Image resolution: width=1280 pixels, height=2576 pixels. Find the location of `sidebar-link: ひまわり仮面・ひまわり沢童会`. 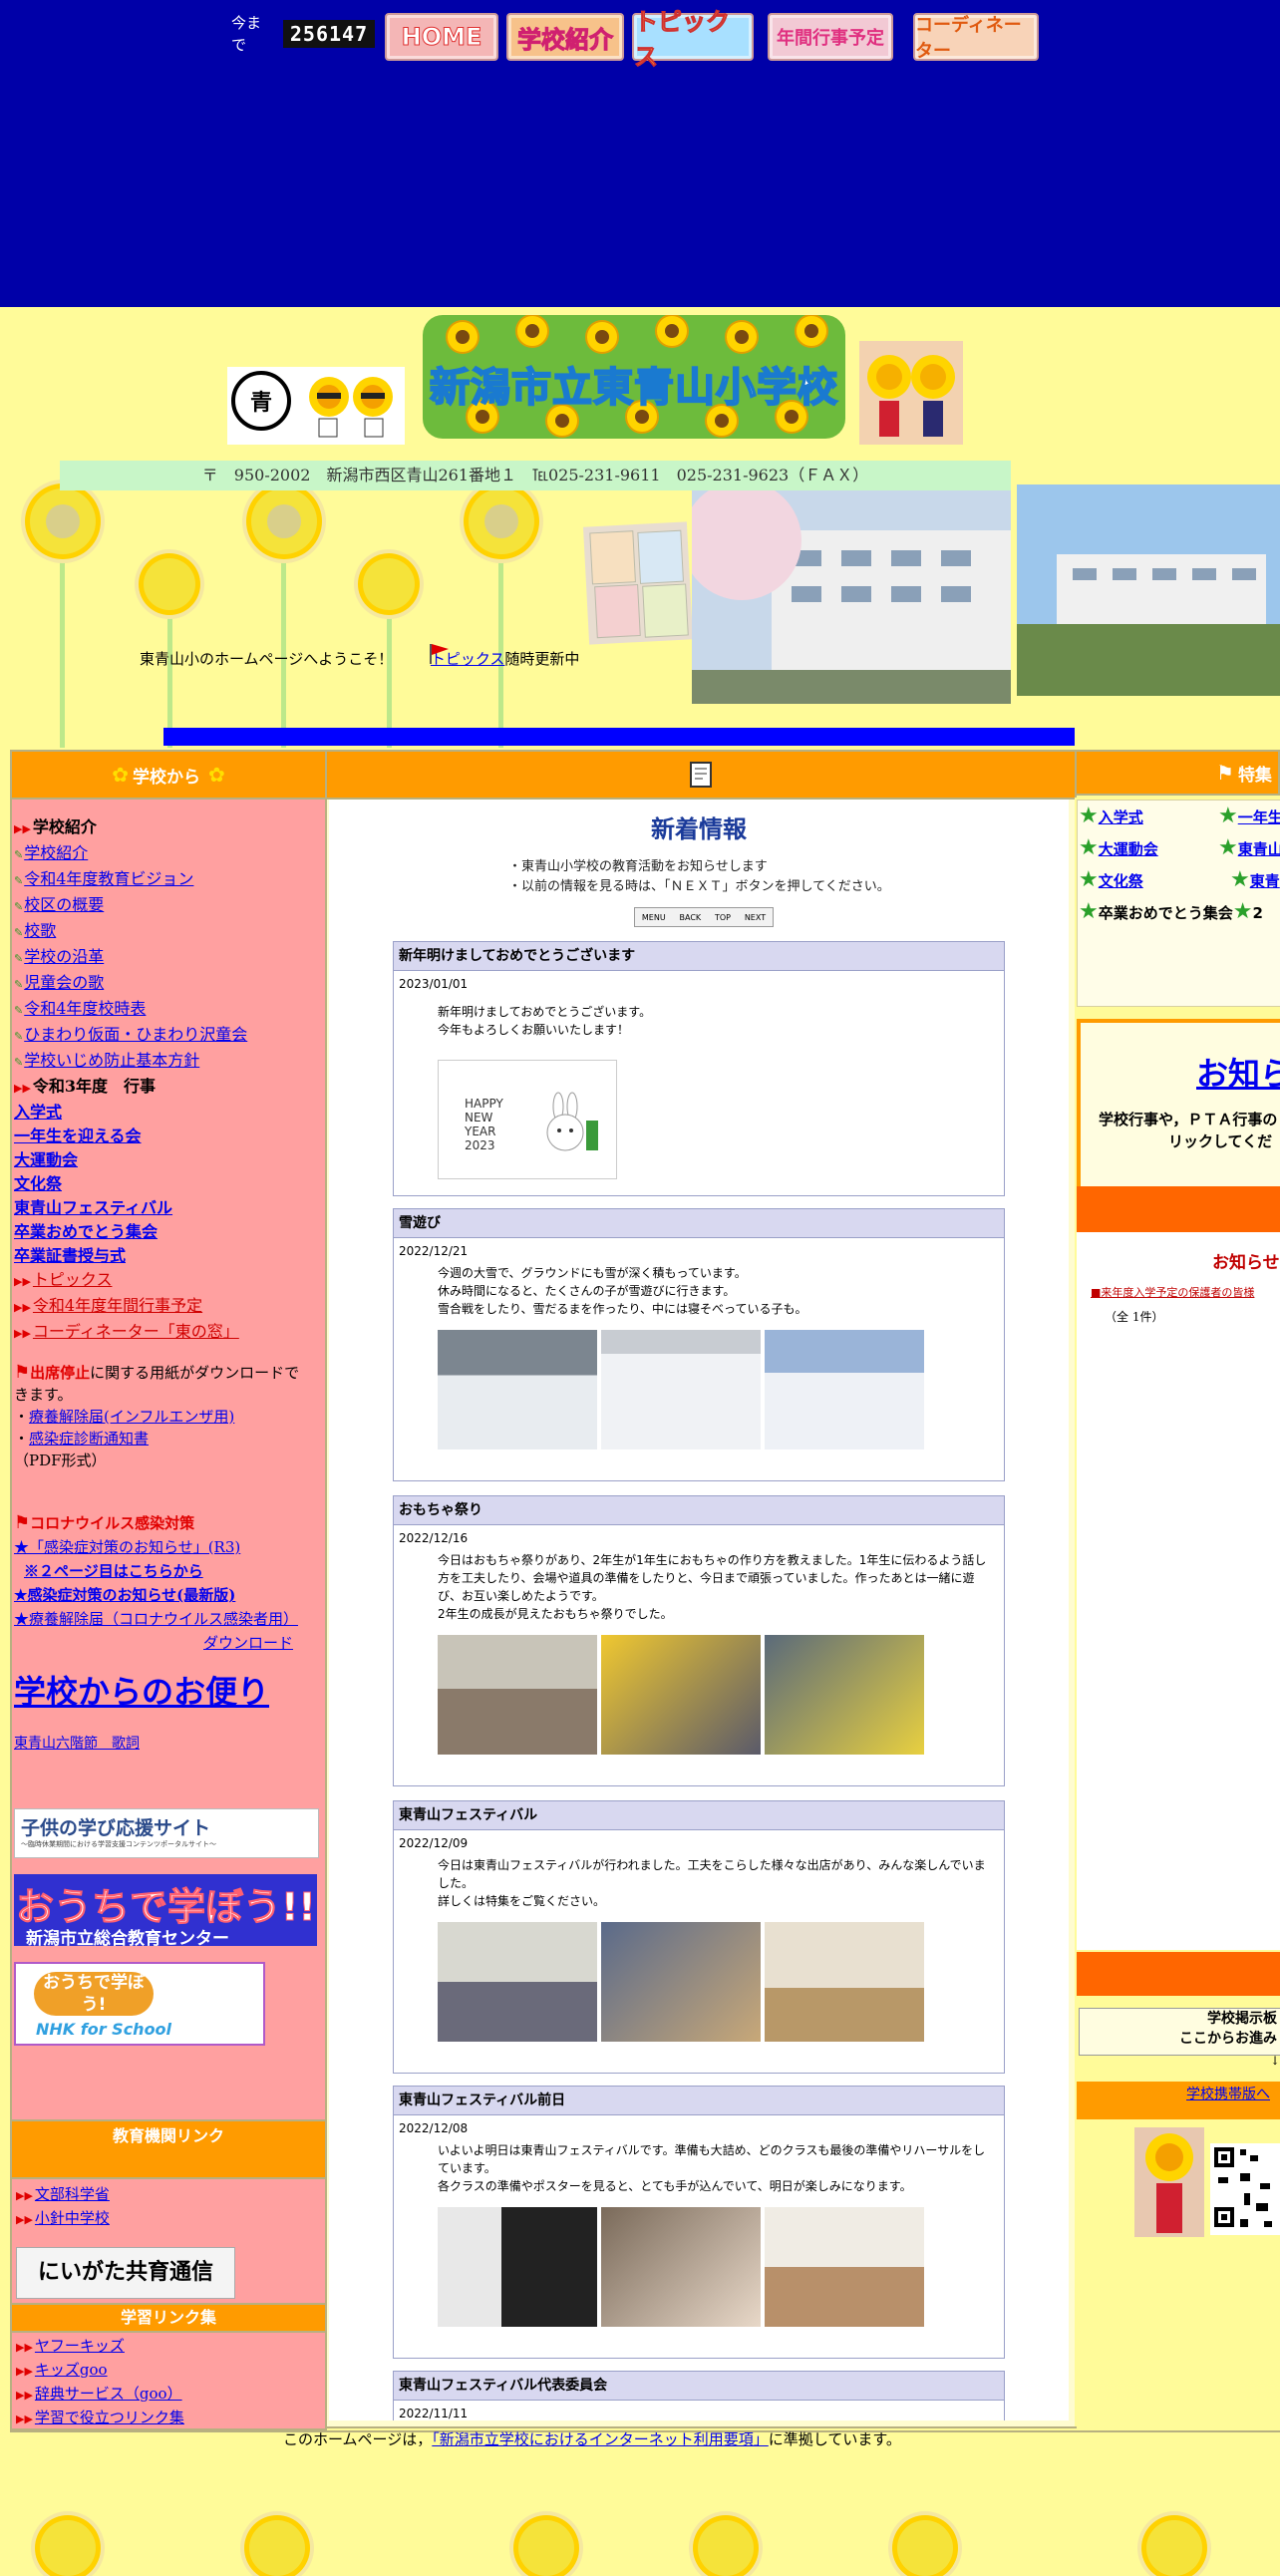

sidebar-link: ひまわり仮面・ひまわり沢童会 is located at coordinates (135, 1034).